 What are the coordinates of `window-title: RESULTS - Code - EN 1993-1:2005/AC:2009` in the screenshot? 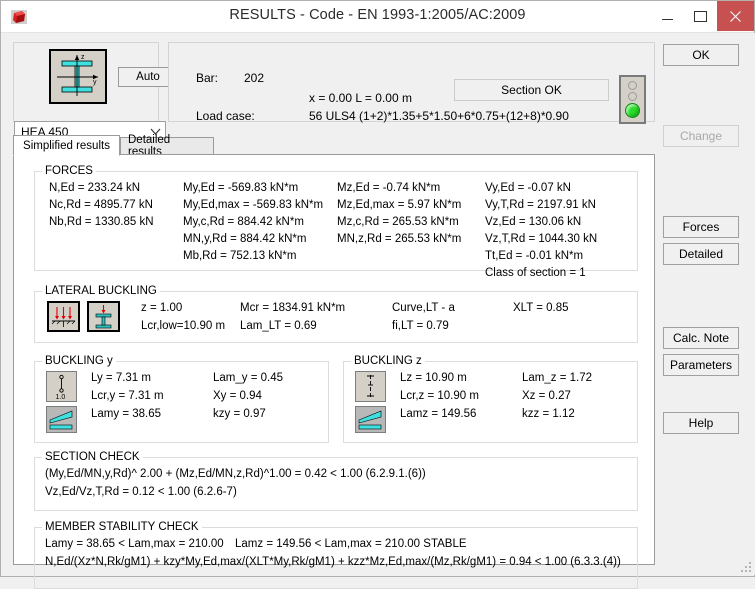 It's located at (377, 15).